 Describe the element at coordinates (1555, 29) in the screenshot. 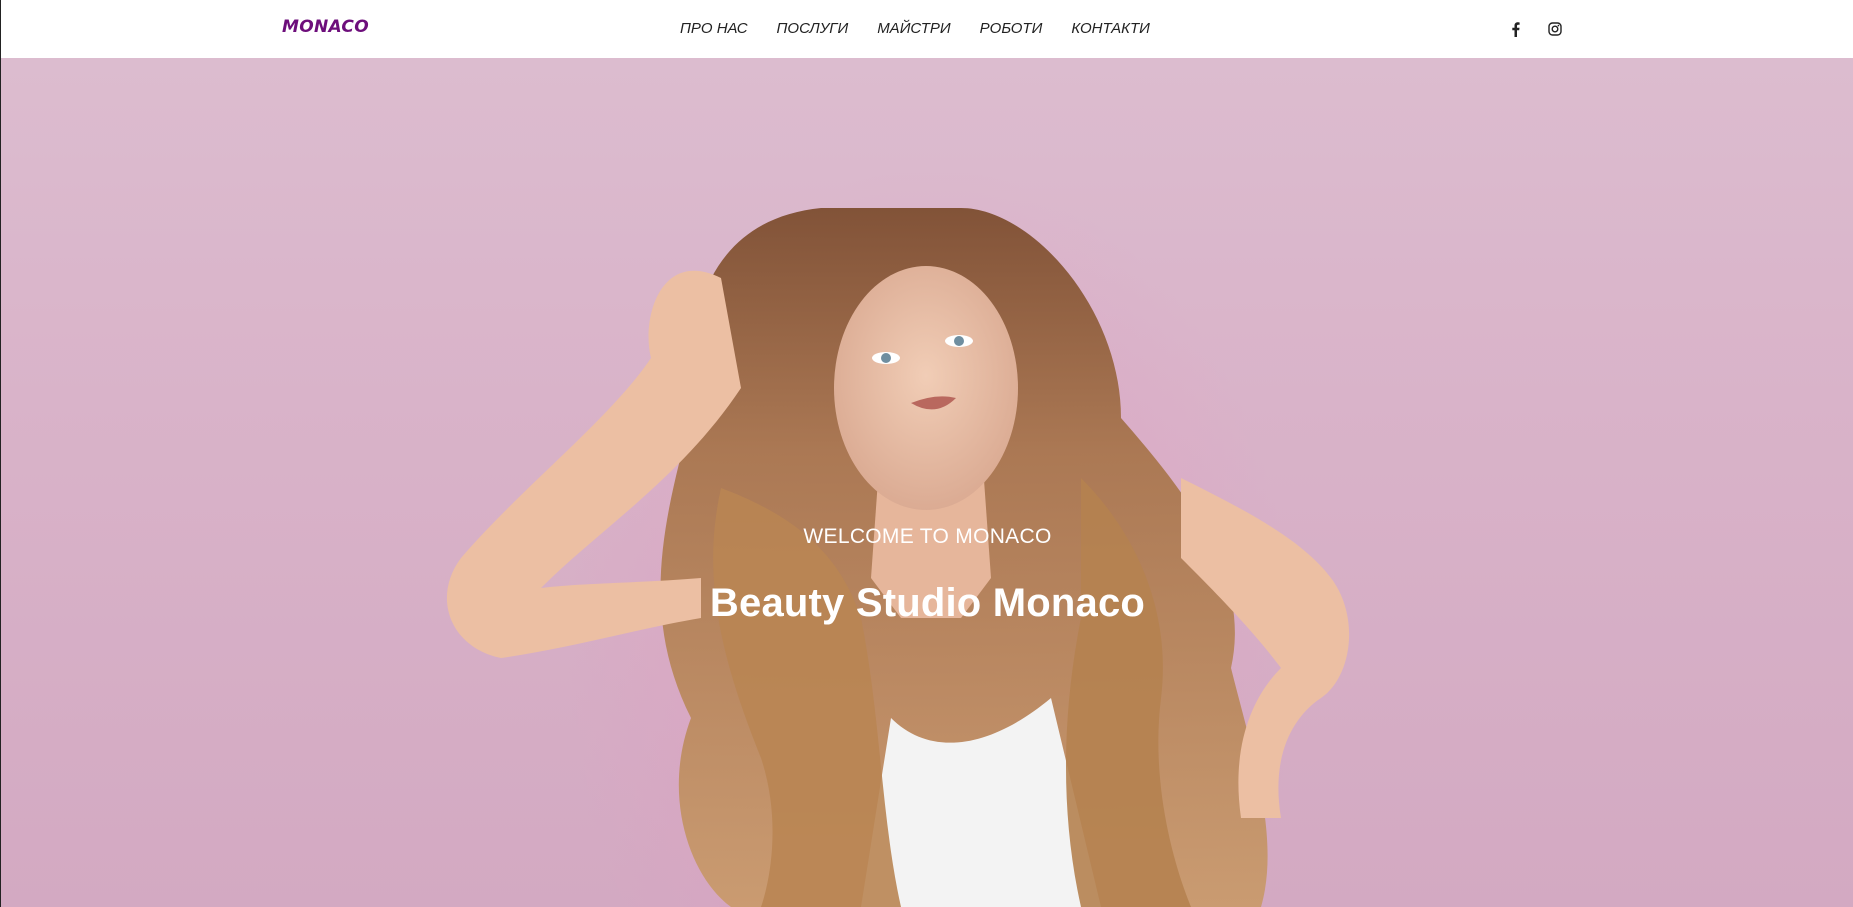

I see `instagram-icon` at that location.